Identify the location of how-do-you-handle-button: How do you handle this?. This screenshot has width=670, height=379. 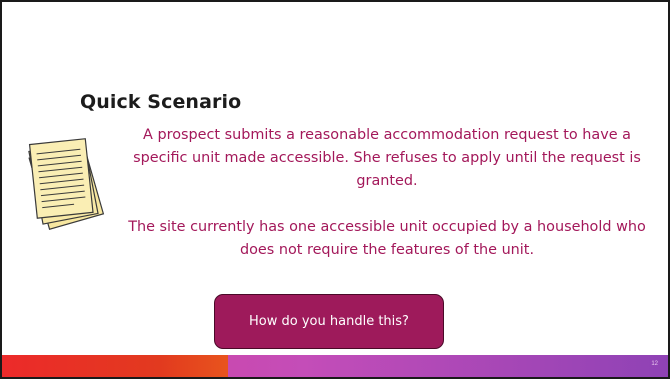
(329, 321).